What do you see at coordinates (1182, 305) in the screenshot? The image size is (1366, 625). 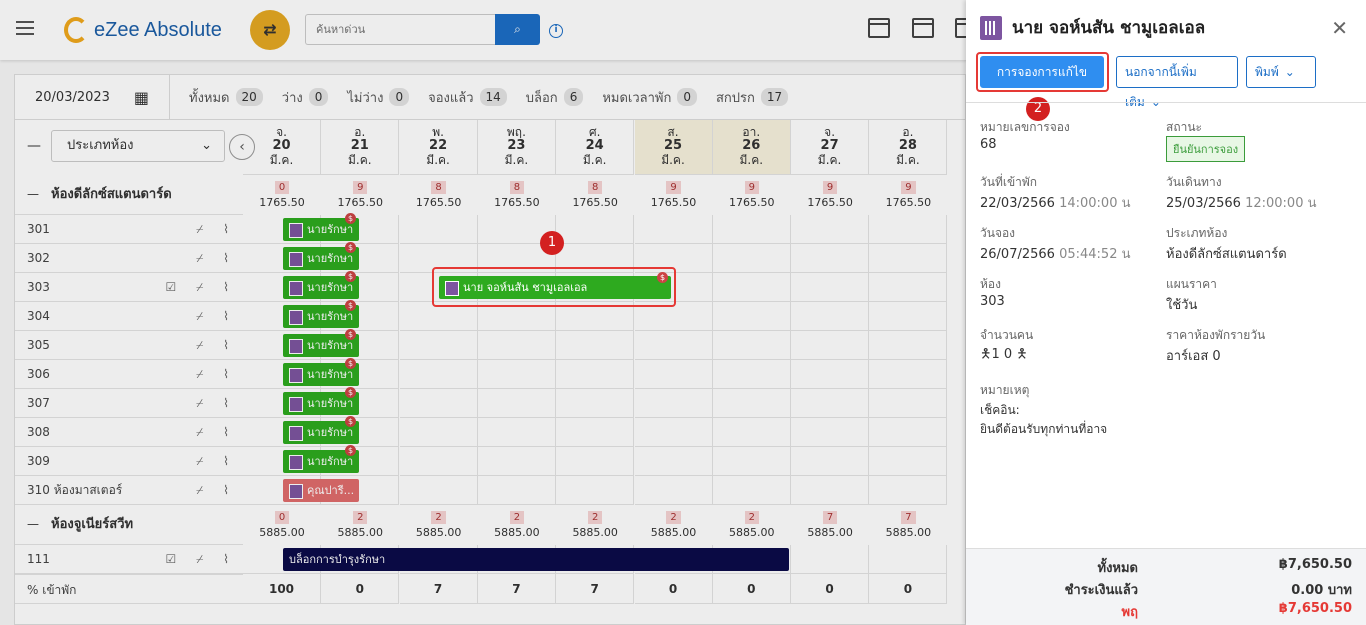 I see `rate-plan-value: ใช้วัน` at bounding box center [1182, 305].